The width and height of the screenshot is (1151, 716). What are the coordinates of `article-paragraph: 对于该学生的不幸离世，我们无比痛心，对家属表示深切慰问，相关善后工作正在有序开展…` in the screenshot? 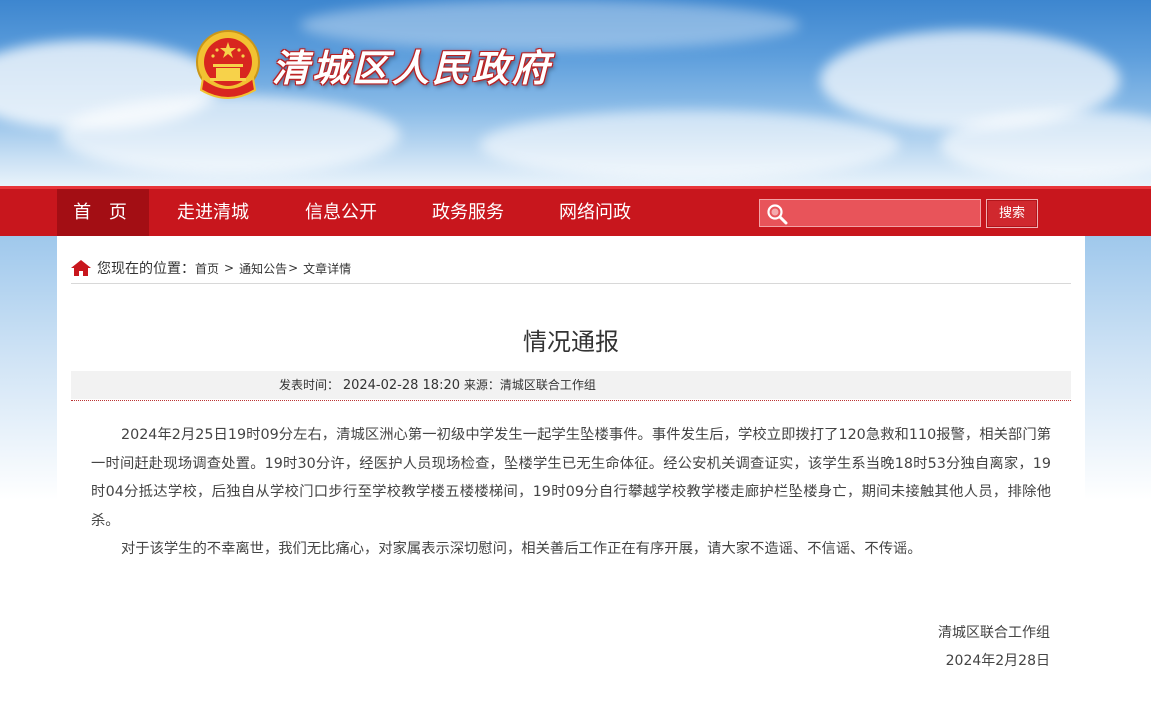 It's located at (521, 549).